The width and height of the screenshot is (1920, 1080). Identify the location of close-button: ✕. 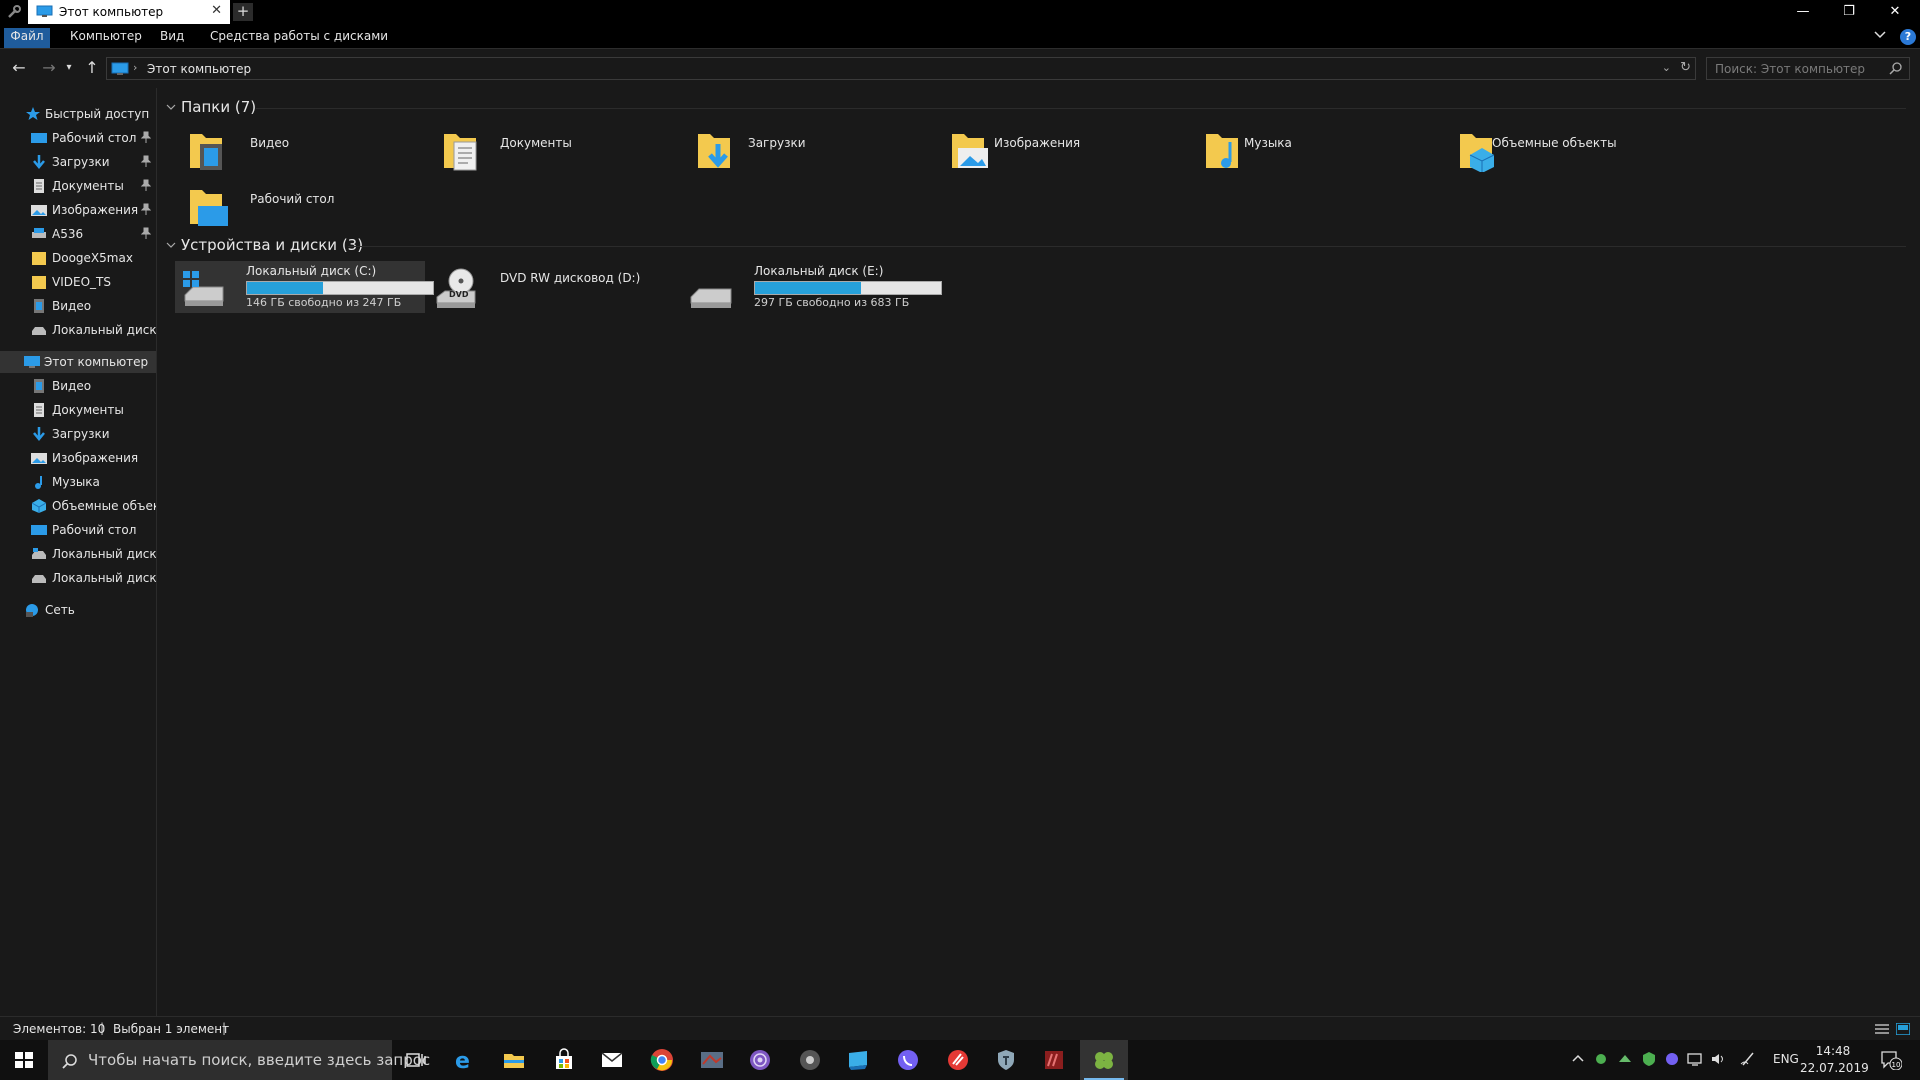
(1895, 12).